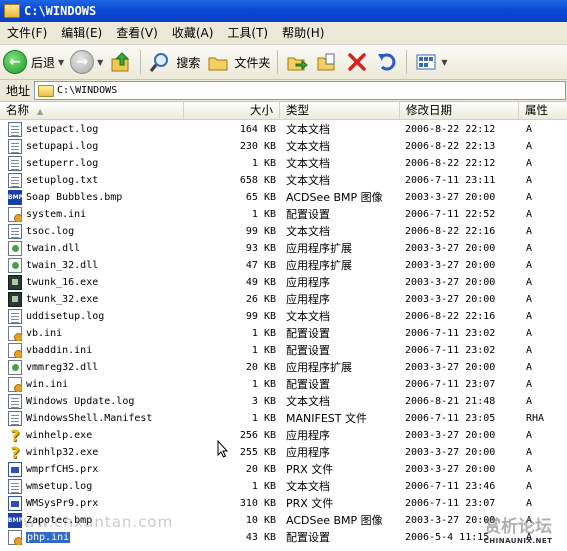 The image size is (567, 551). What do you see at coordinates (82, 62) in the screenshot?
I see `forward-arrow-icon: →` at bounding box center [82, 62].